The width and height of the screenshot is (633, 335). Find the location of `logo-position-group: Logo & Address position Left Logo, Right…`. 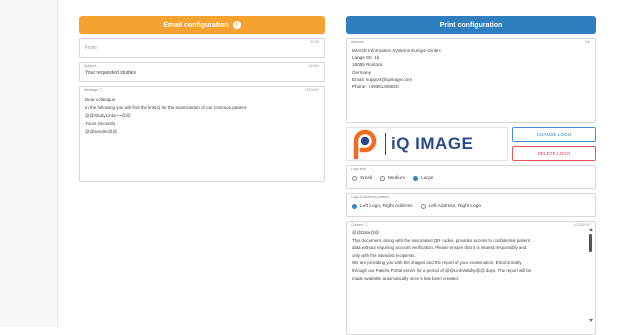

logo-position-group: Logo & Address position Left Logo, Right… is located at coordinates (471, 205).